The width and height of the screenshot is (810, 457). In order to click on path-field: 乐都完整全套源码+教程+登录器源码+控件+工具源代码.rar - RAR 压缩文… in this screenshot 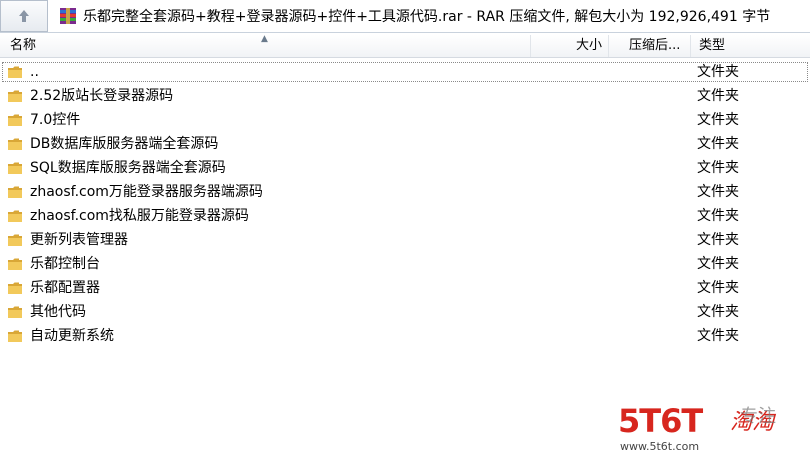, I will do `click(431, 16)`.